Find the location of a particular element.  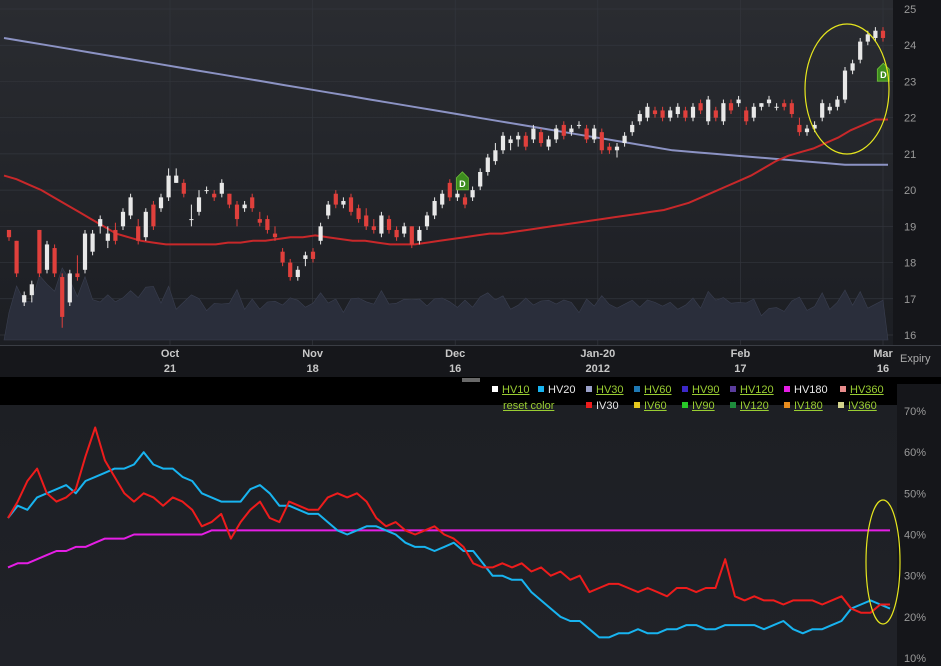

volatility-y-tick-label: 10% is located at coordinates (915, 659).